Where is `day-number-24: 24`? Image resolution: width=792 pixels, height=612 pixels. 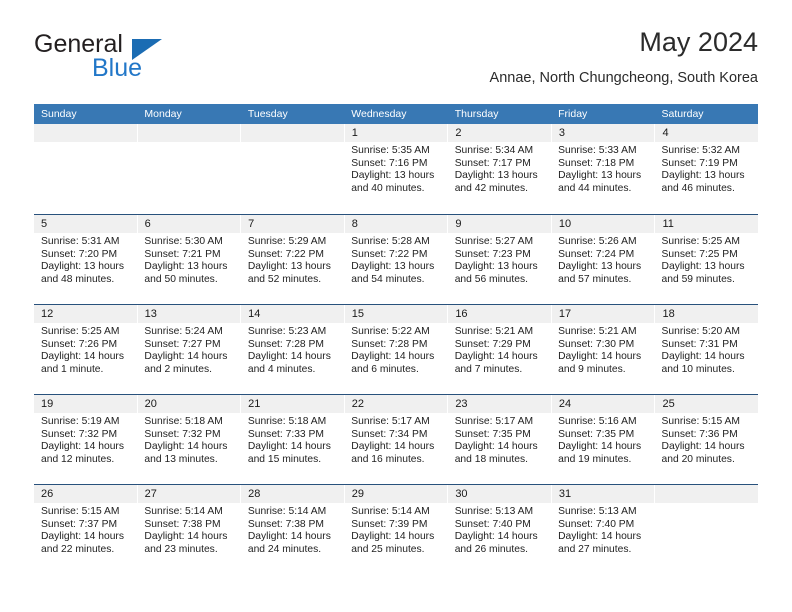 day-number-24: 24 is located at coordinates (602, 404).